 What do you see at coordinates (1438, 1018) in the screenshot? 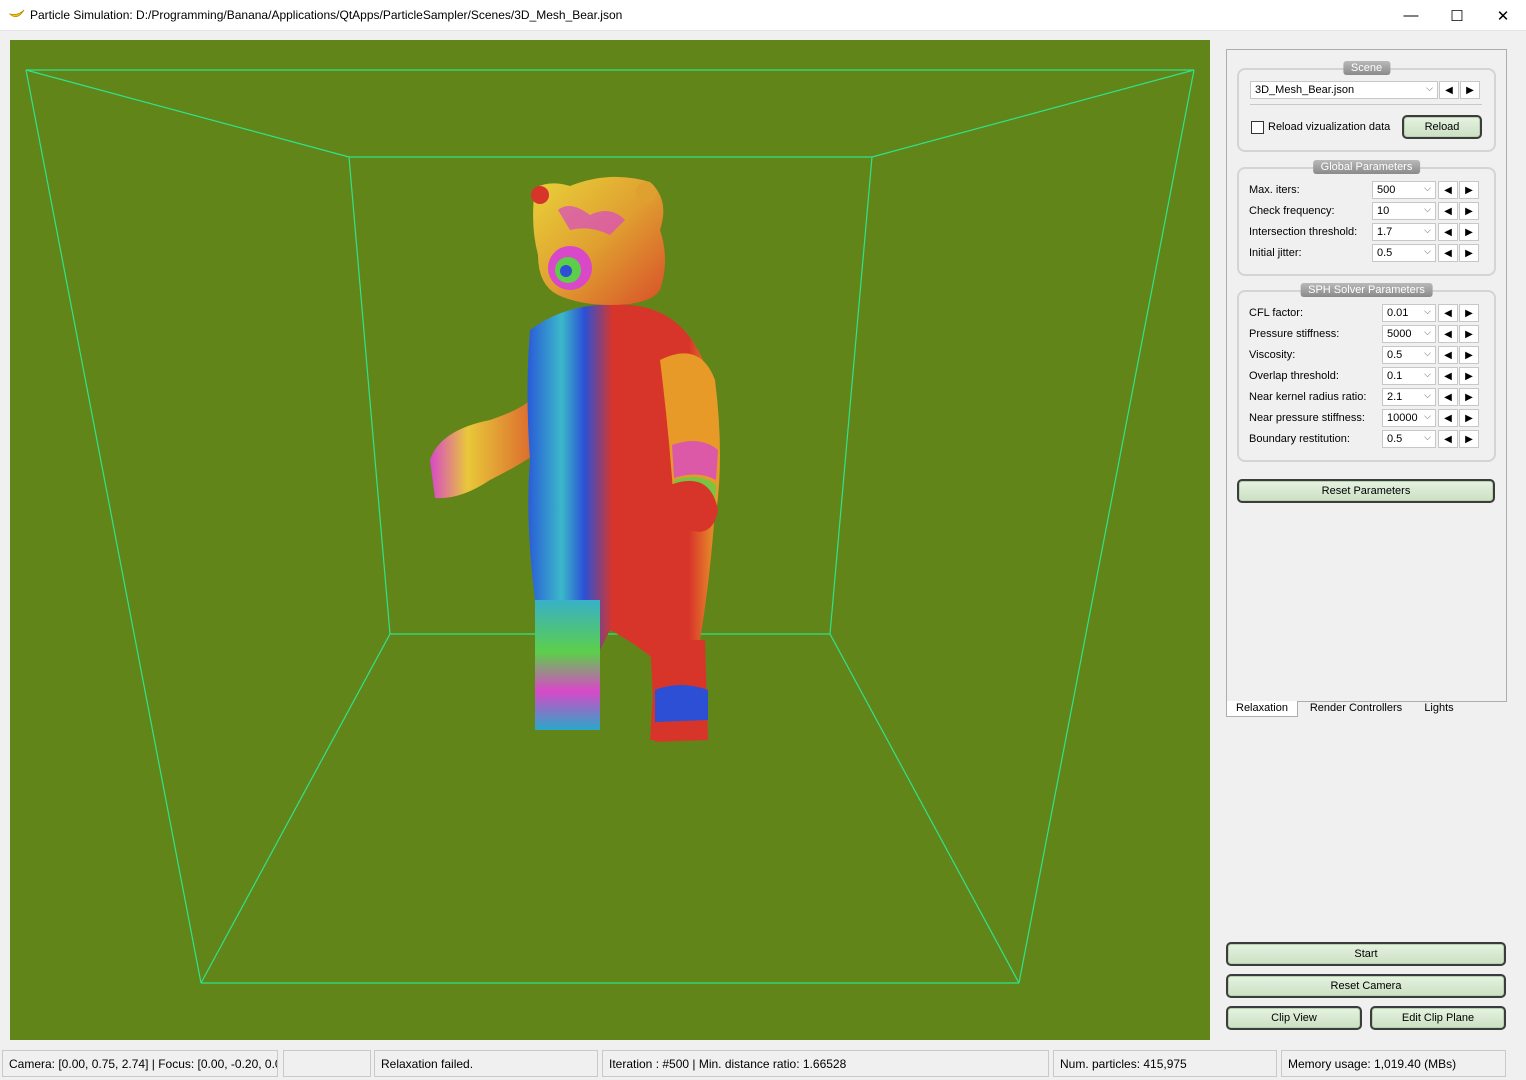
I see `edit-clip-plane-button: Edit Clip Plane` at bounding box center [1438, 1018].